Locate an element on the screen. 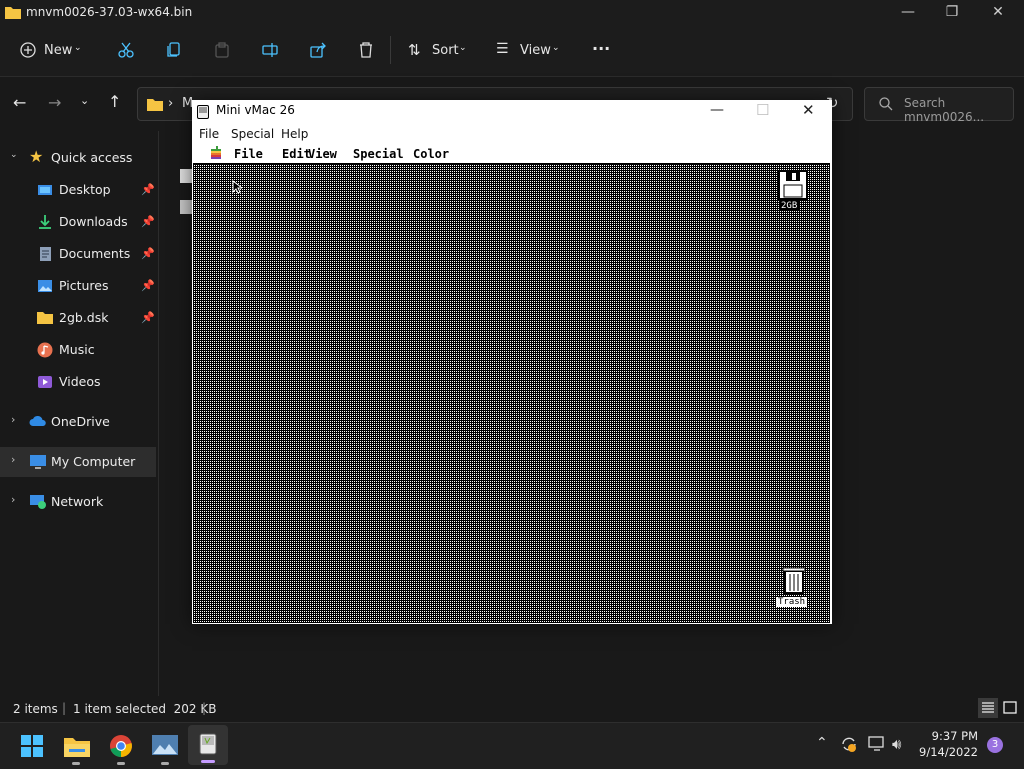  command-bar: New ⌄ ⇅ Sort ⌄ ☰ View ⌄ ··· is located at coordinates (512, 51).